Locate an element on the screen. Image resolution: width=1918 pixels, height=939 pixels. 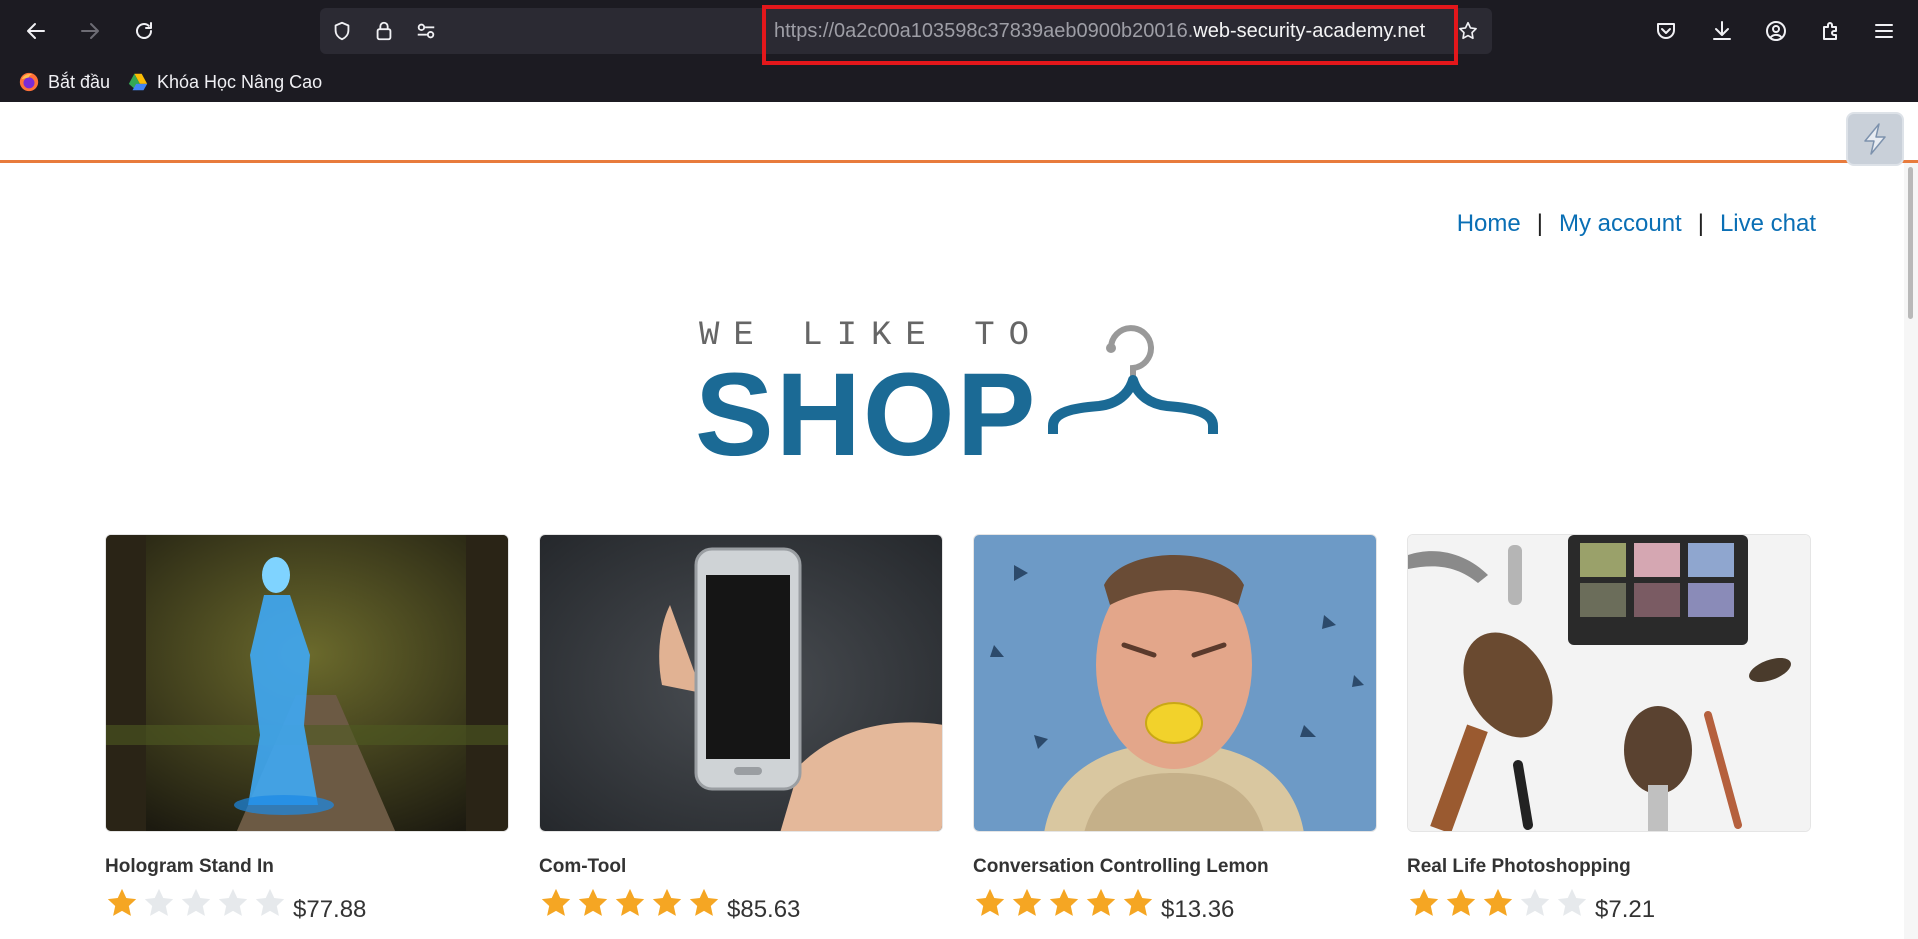
account-button is located at coordinates (1776, 31).